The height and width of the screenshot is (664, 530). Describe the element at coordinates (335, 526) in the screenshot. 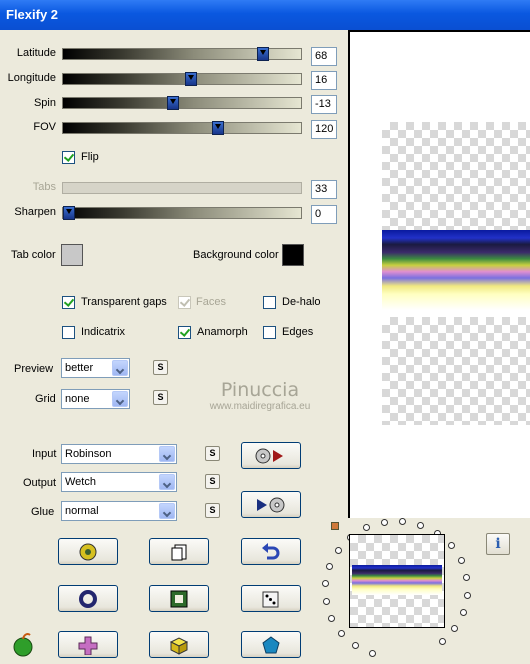

I see `navigator-handle` at that location.